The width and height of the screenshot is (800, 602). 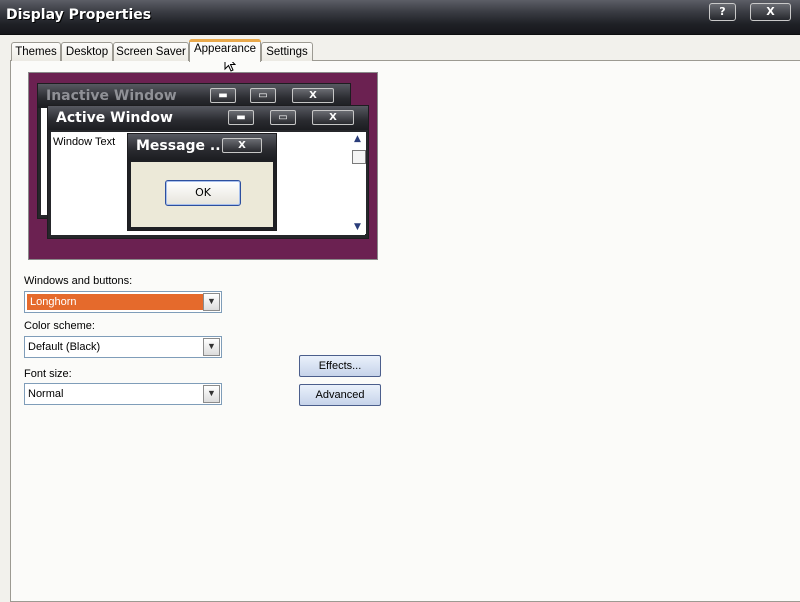 I want to click on help-icon: ?, so click(x=722, y=11).